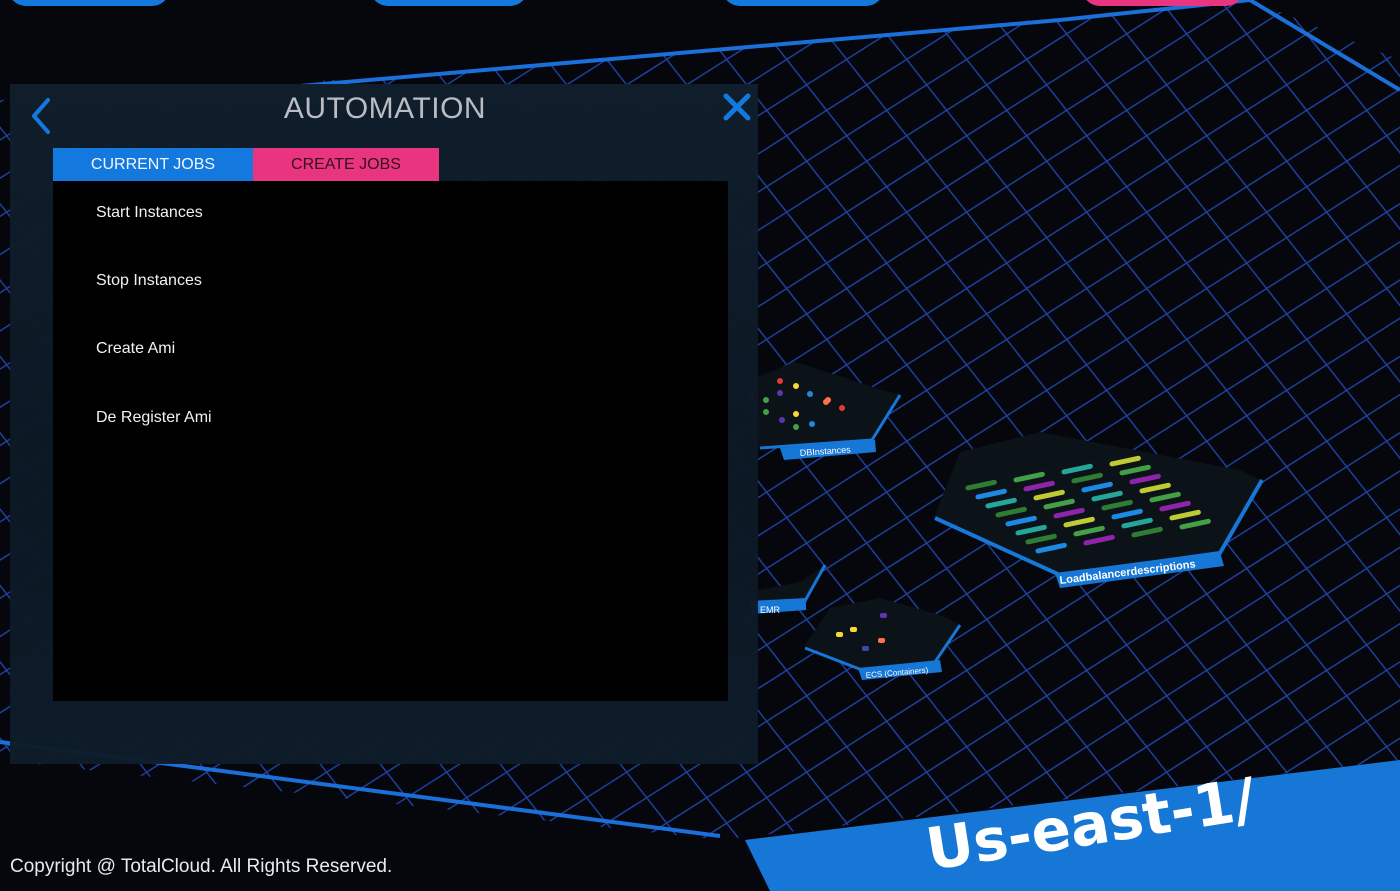  I want to click on job-deregister-ami: De Register Ami, so click(154, 418).